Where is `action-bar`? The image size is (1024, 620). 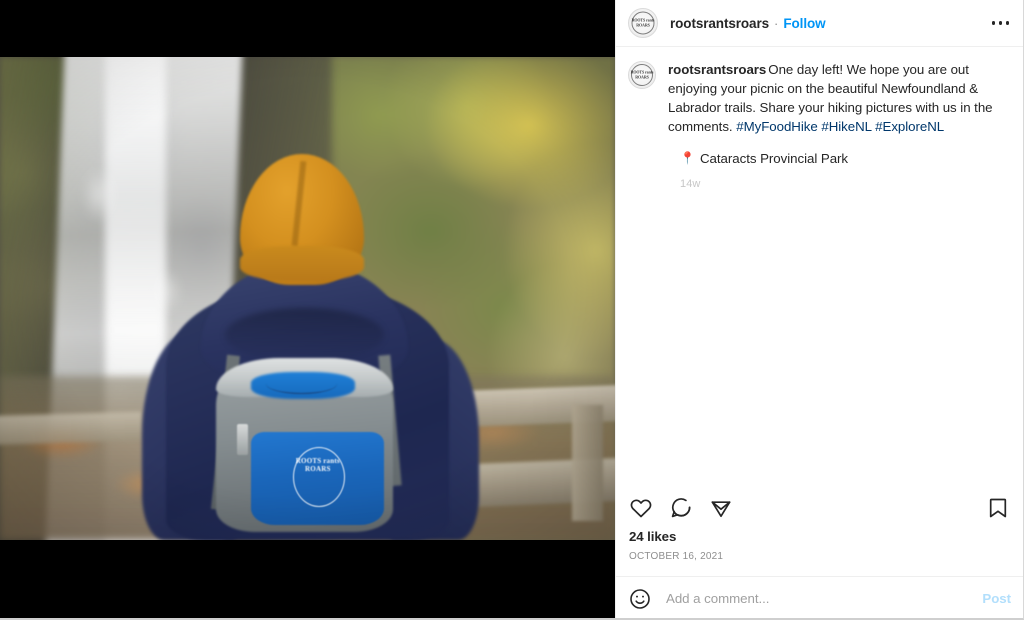
action-bar is located at coordinates (819, 504).